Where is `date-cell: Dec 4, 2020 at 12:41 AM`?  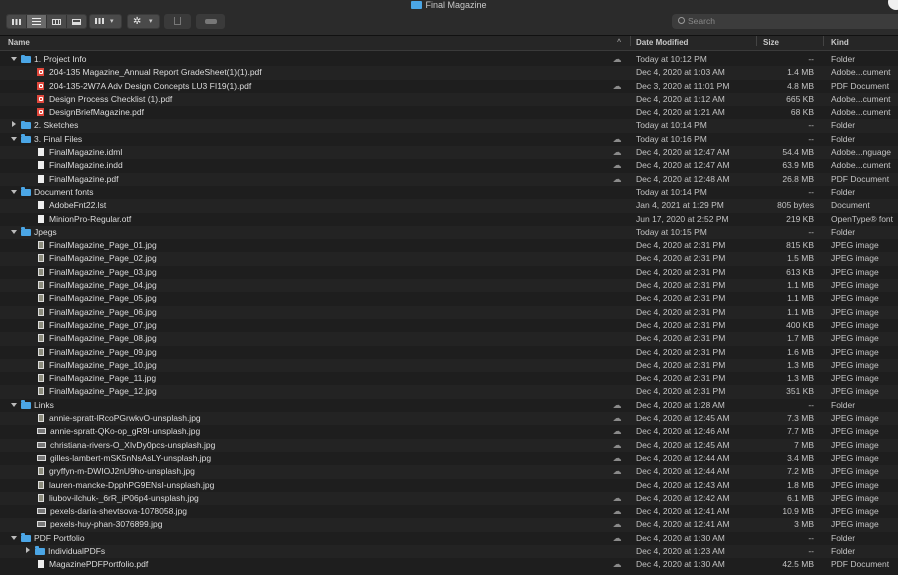
date-cell: Dec 4, 2020 at 12:41 AM is located at coordinates (683, 524).